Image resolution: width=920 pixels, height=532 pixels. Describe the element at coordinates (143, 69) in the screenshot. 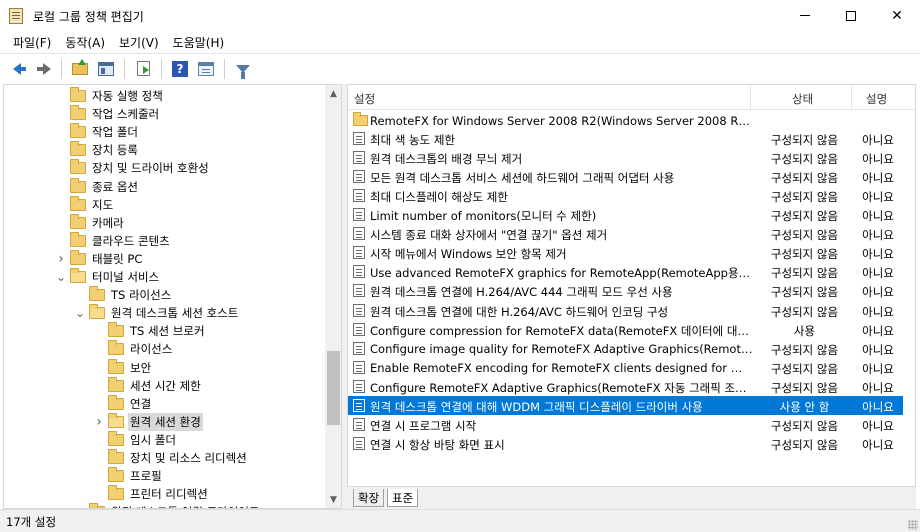

I see `export-list-button` at that location.